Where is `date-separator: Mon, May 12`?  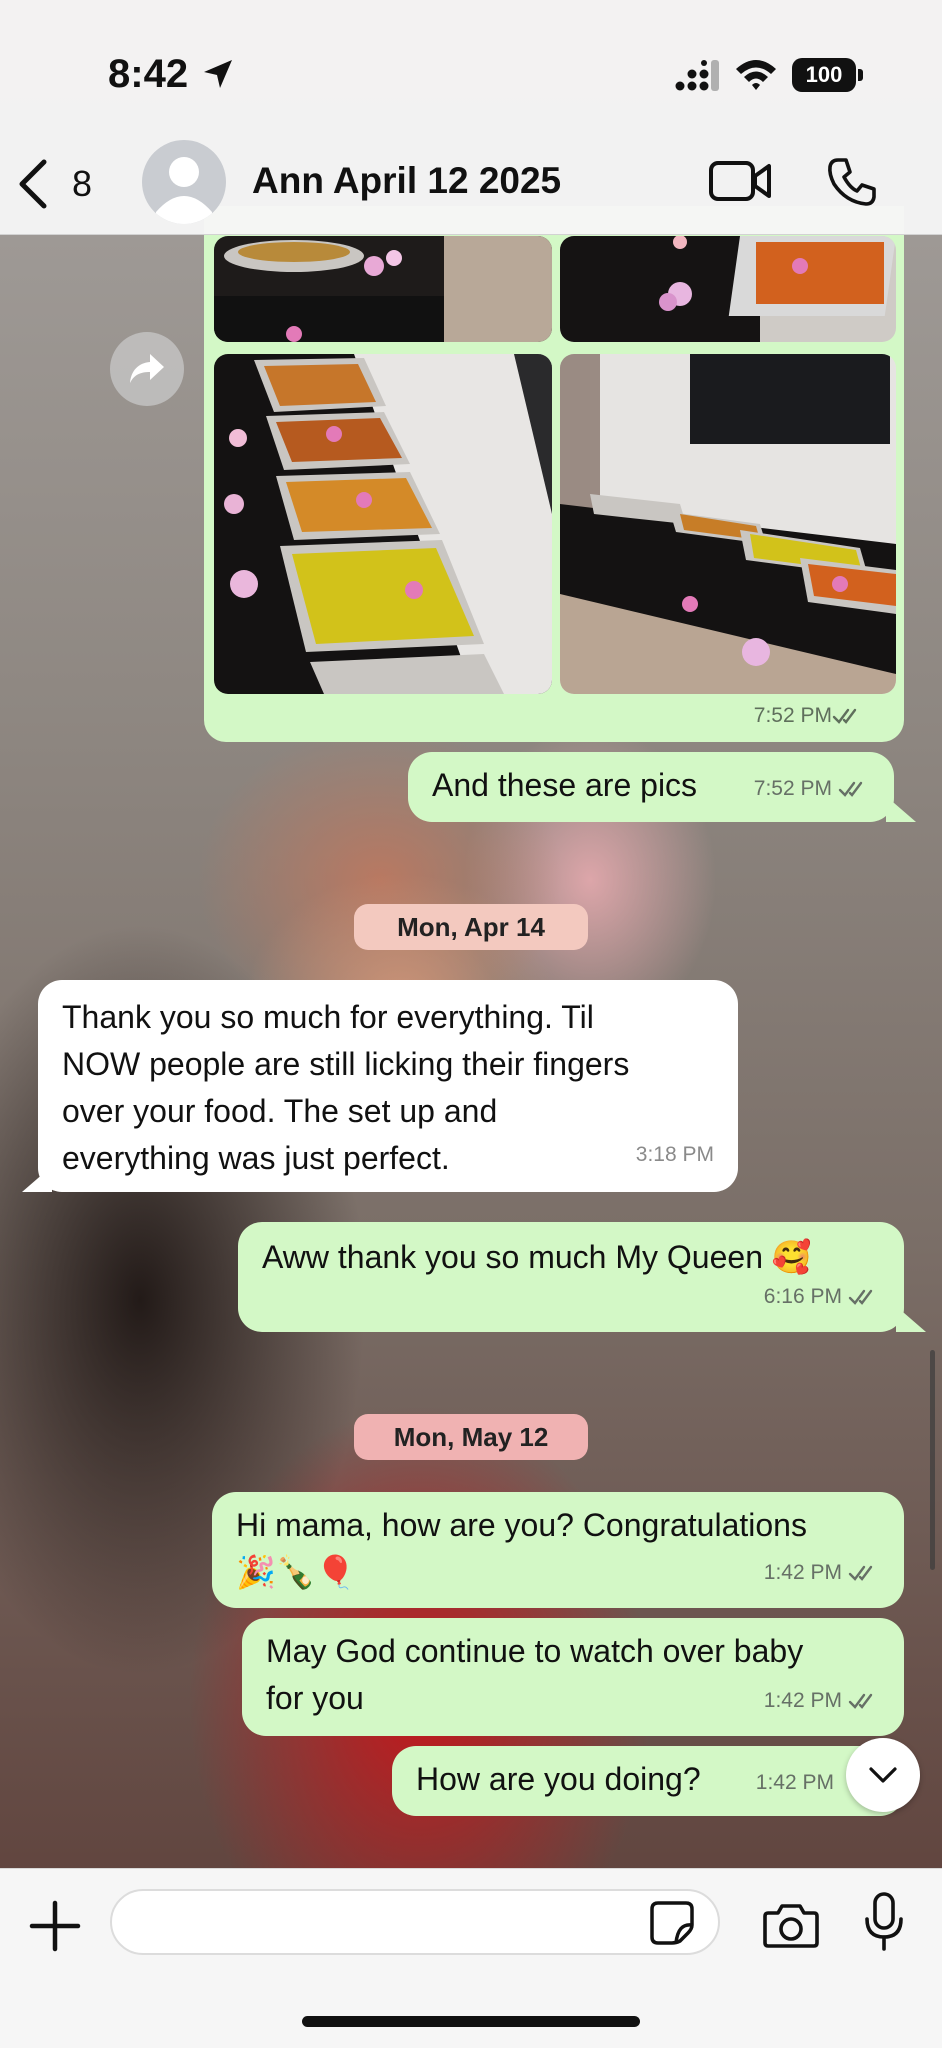 date-separator: Mon, May 12 is located at coordinates (471, 1437).